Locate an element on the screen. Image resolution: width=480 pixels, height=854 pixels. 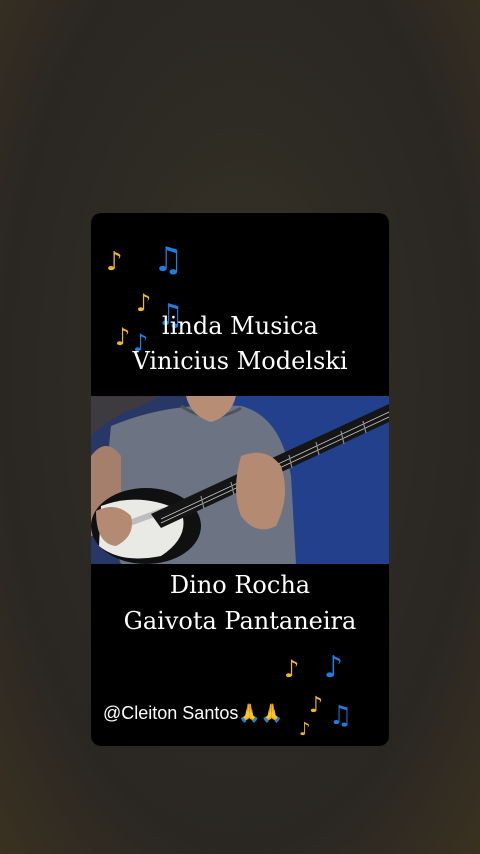
praying-hands-icon: 🙏🙏 is located at coordinates (261, 713).